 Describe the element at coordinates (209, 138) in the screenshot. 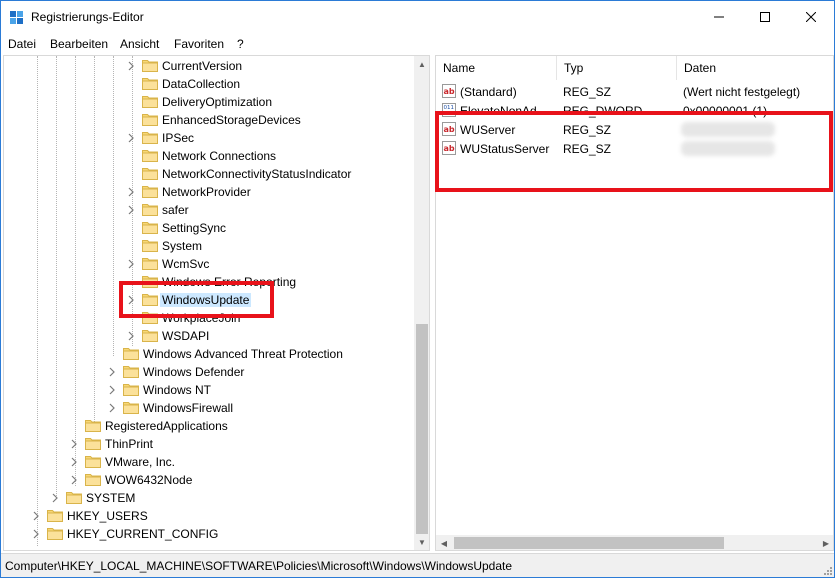

I see `tree-item: IPSec` at that location.